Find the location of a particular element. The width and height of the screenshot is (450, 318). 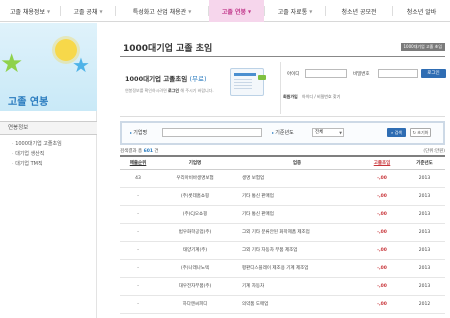

nav-item-label: 고졸 자료통 is located at coordinates (292, 12).